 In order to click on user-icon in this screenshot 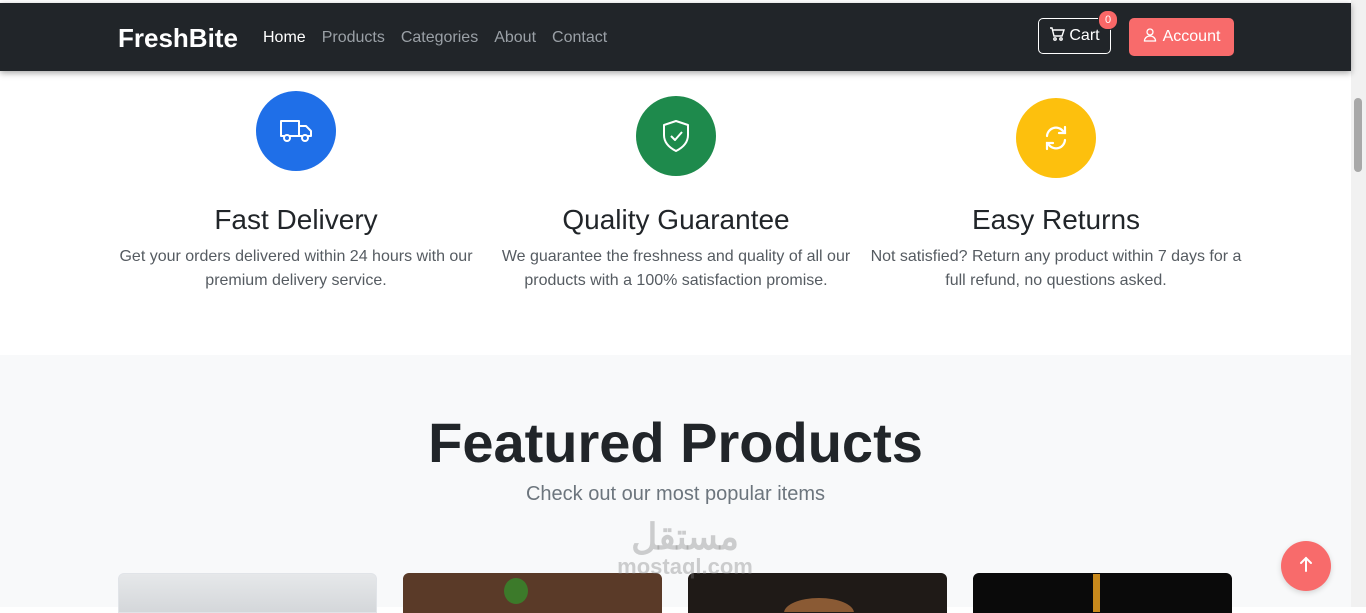, I will do `click(1150, 37)`.